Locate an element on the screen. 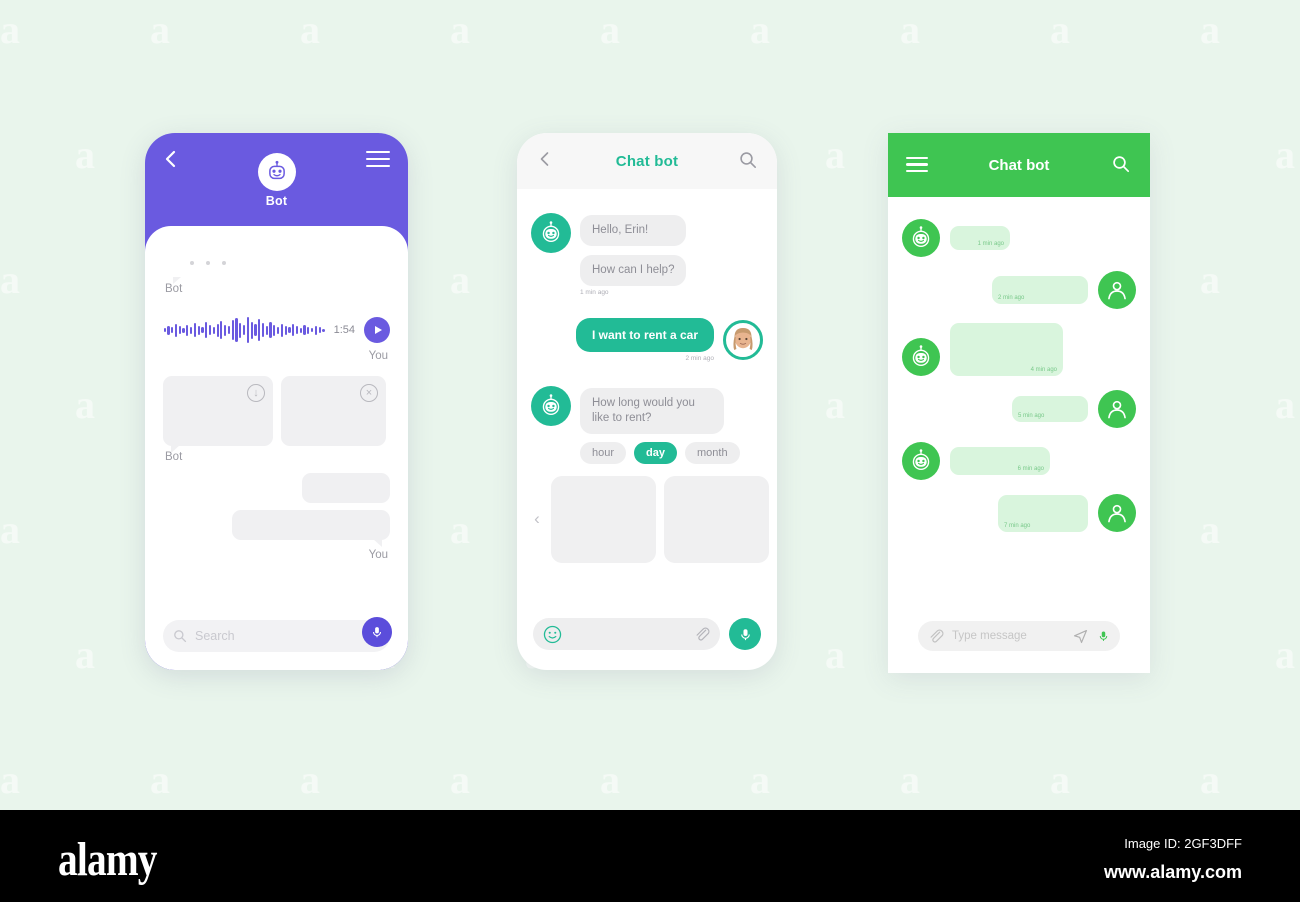 Image resolution: width=1300 pixels, height=902 pixels. voice-message: 1:54 is located at coordinates (276, 330).